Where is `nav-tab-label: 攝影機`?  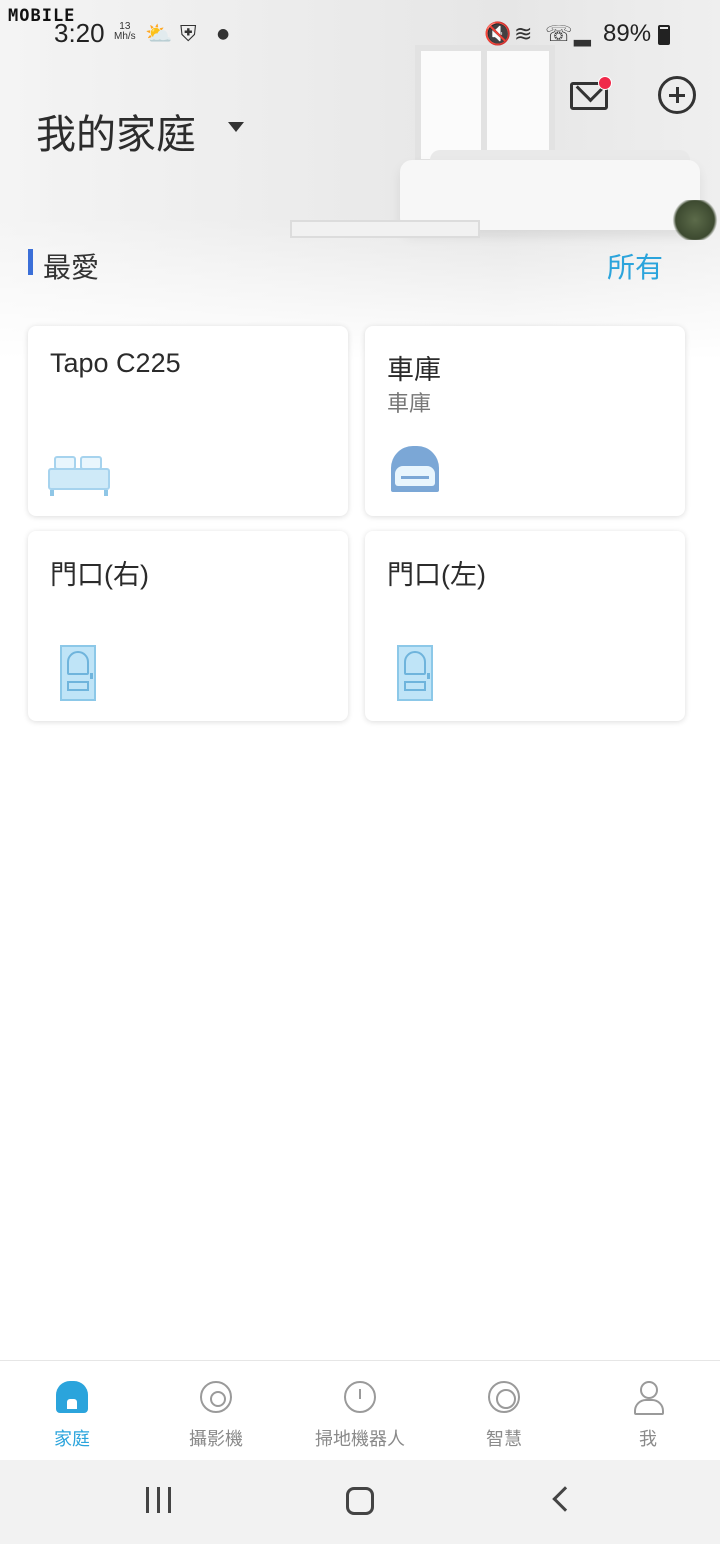
nav-tab-label: 攝影機 is located at coordinates (216, 1439).